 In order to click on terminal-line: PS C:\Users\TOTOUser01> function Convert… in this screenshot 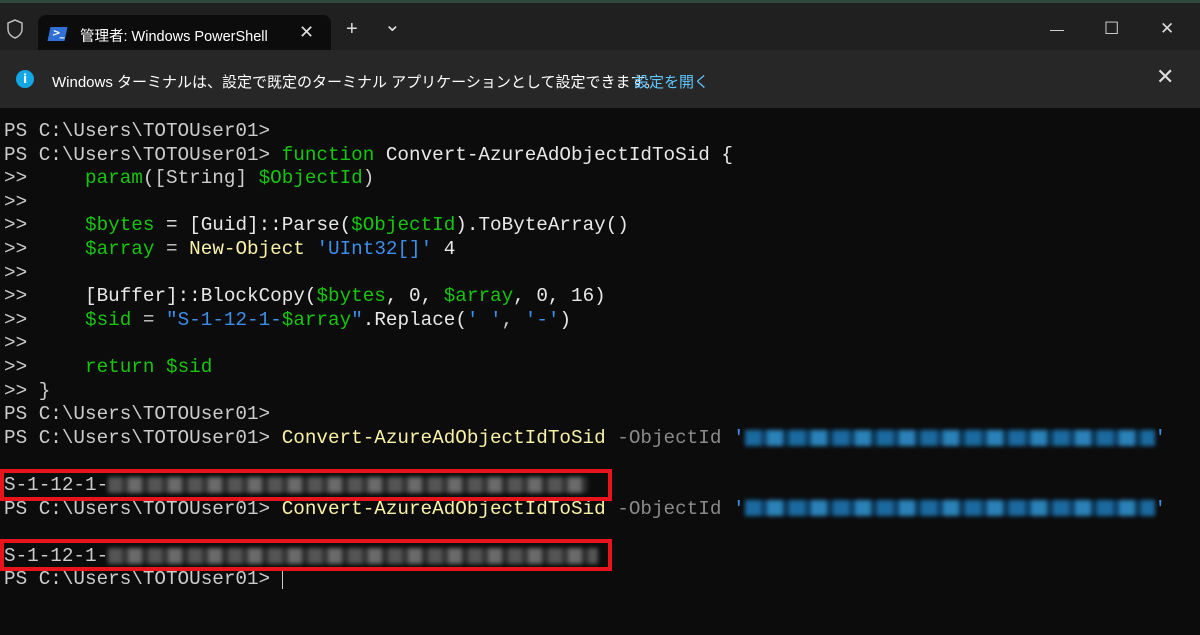, I will do `click(368, 154)`.